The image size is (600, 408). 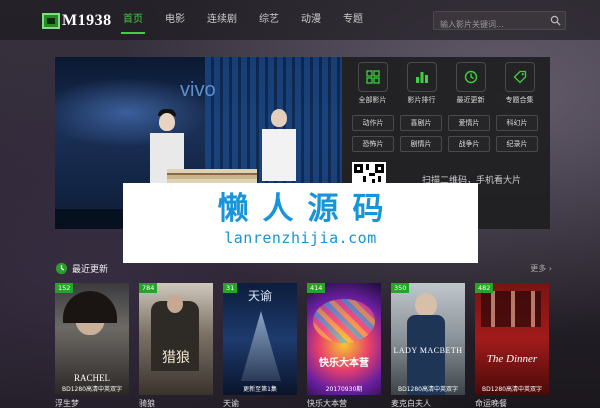 I want to click on poster-title: 快乐大本营, so click(x=327, y=403).